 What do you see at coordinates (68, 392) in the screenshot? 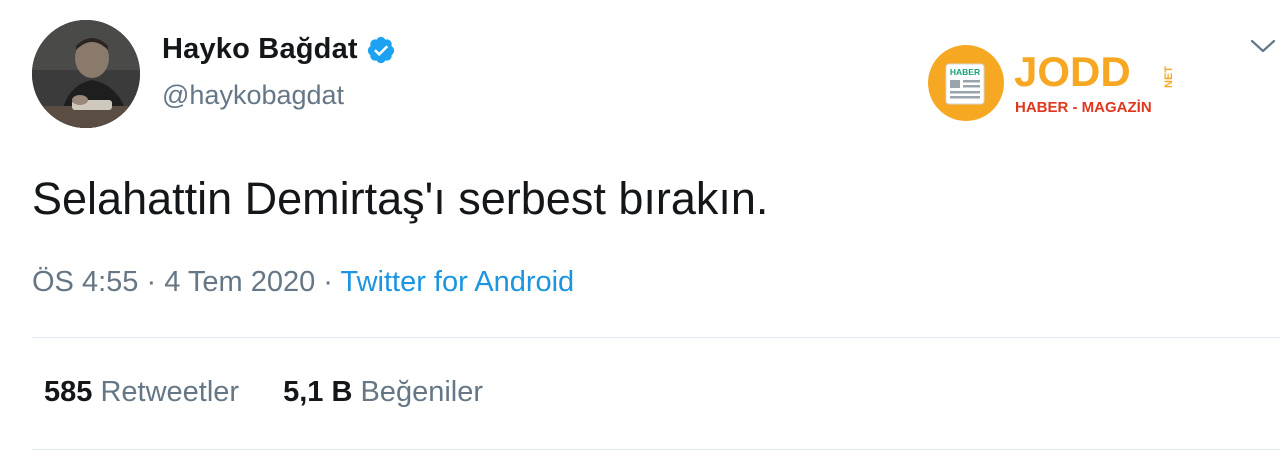
I see `retweets-count: 585` at bounding box center [68, 392].